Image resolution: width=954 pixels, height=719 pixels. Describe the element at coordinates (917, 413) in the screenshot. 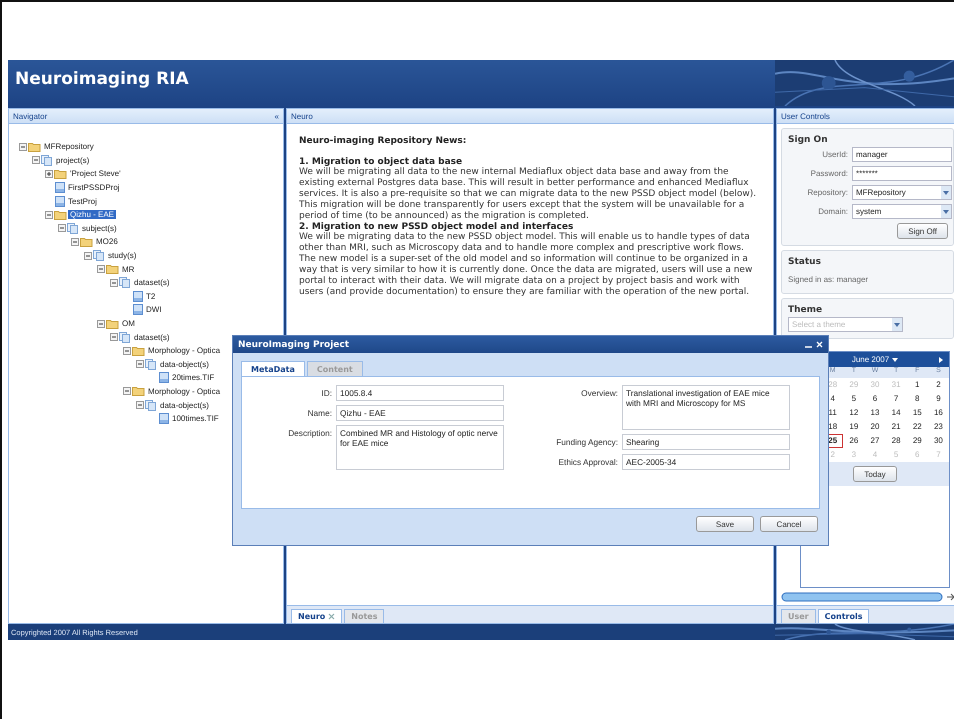

I see `calendar-day: 15` at that location.